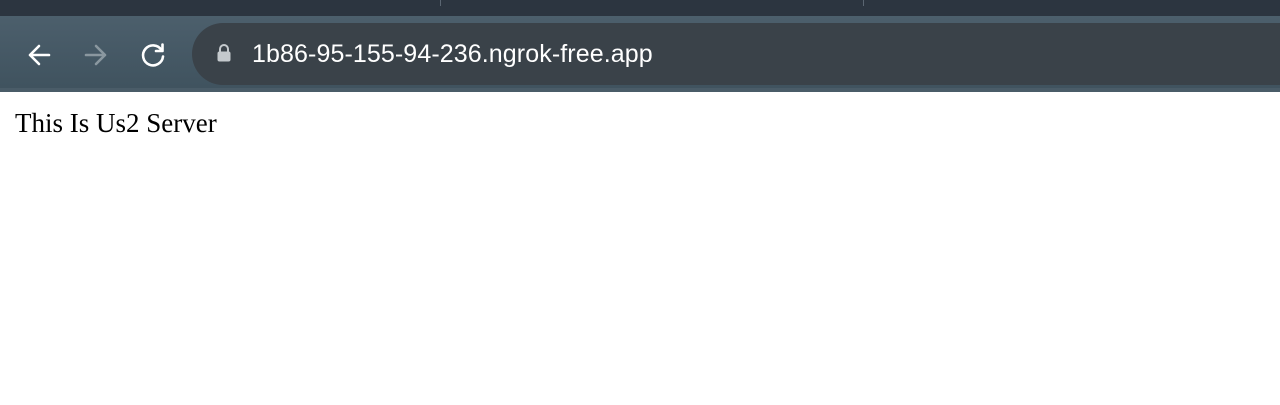 The image size is (1280, 405). I want to click on url-text: 1b86-95-155-94-236.ngrok-free.app, so click(452, 54).